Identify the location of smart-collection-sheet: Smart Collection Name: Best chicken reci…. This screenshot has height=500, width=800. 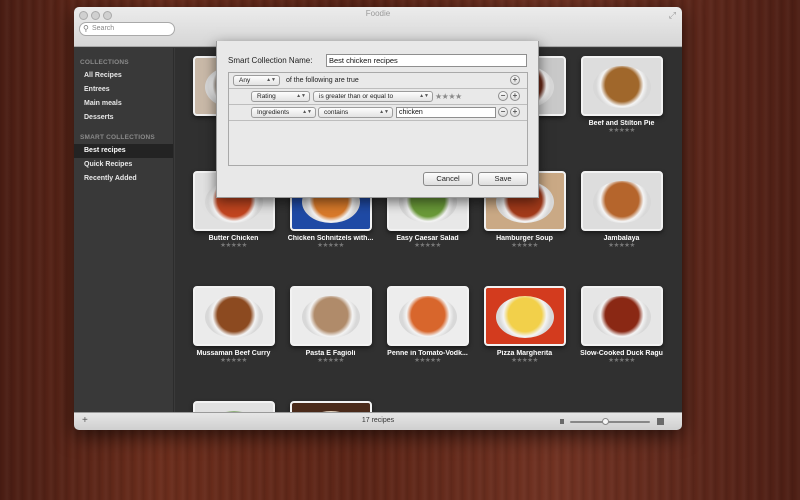
(377, 119).